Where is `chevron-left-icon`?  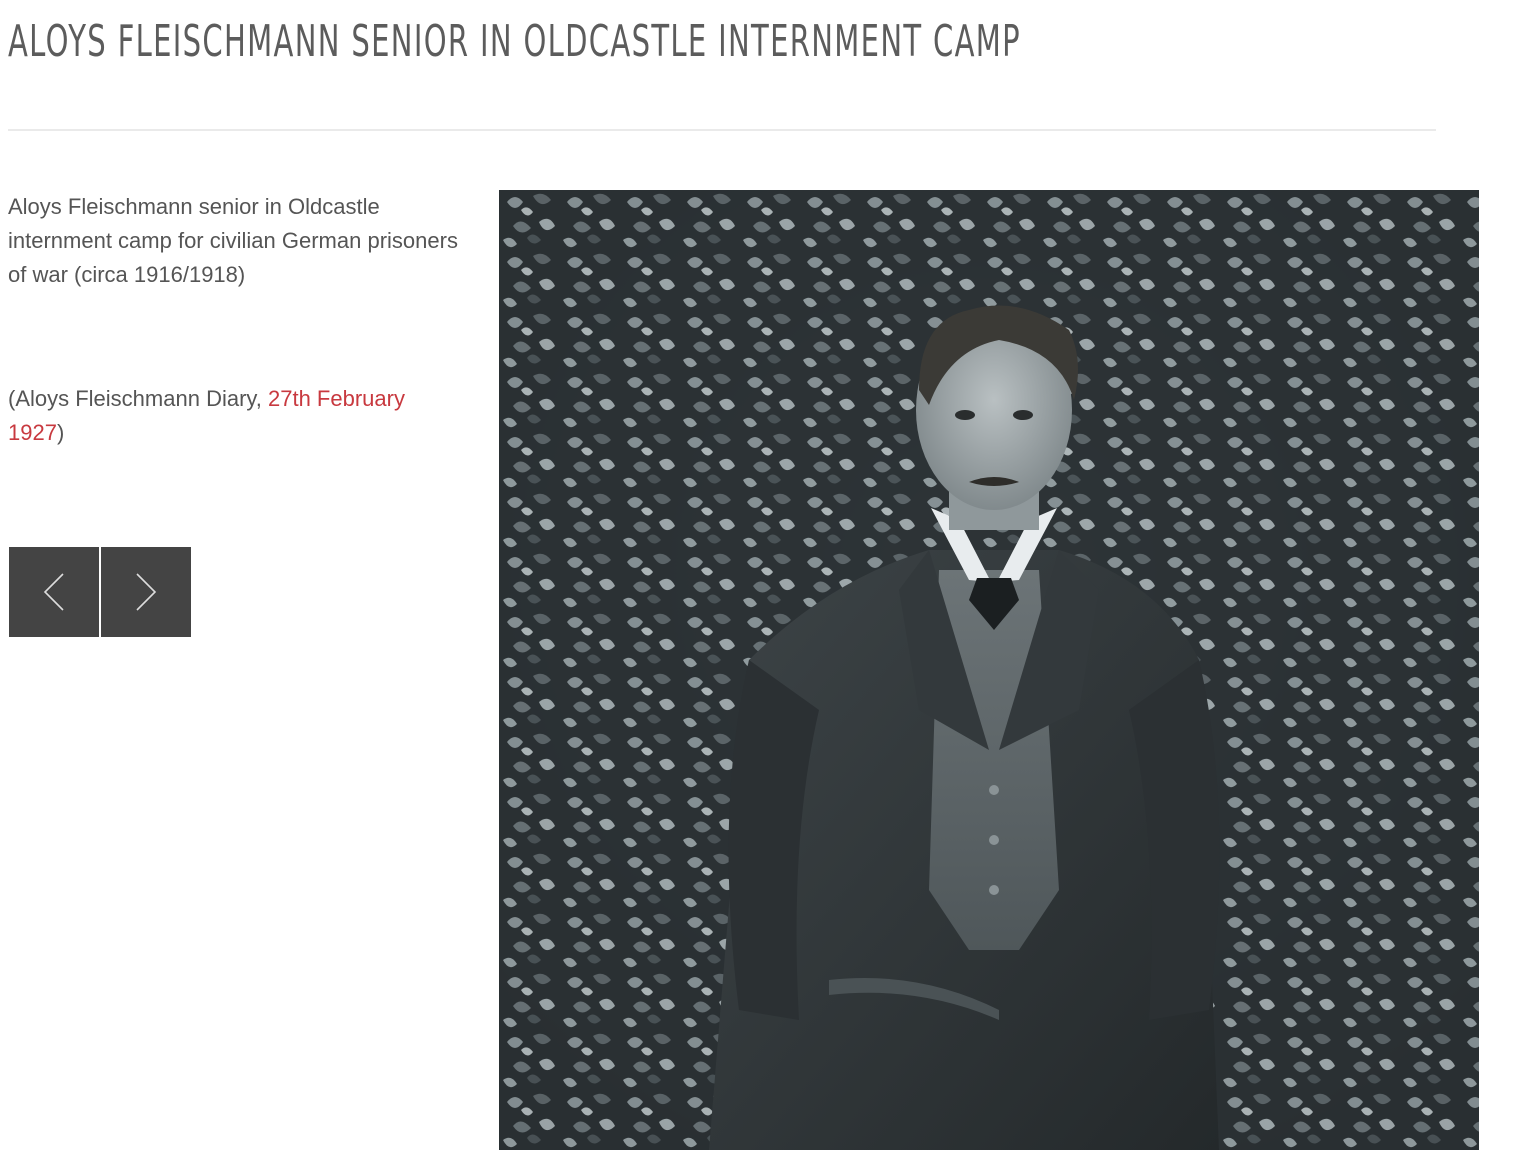 chevron-left-icon is located at coordinates (53, 592).